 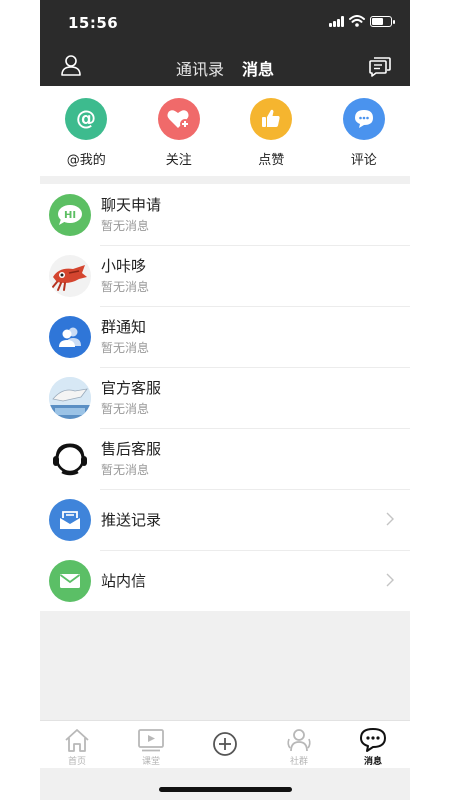 What do you see at coordinates (124, 266) in the screenshot?
I see `list-item-title: 小咔哆` at bounding box center [124, 266].